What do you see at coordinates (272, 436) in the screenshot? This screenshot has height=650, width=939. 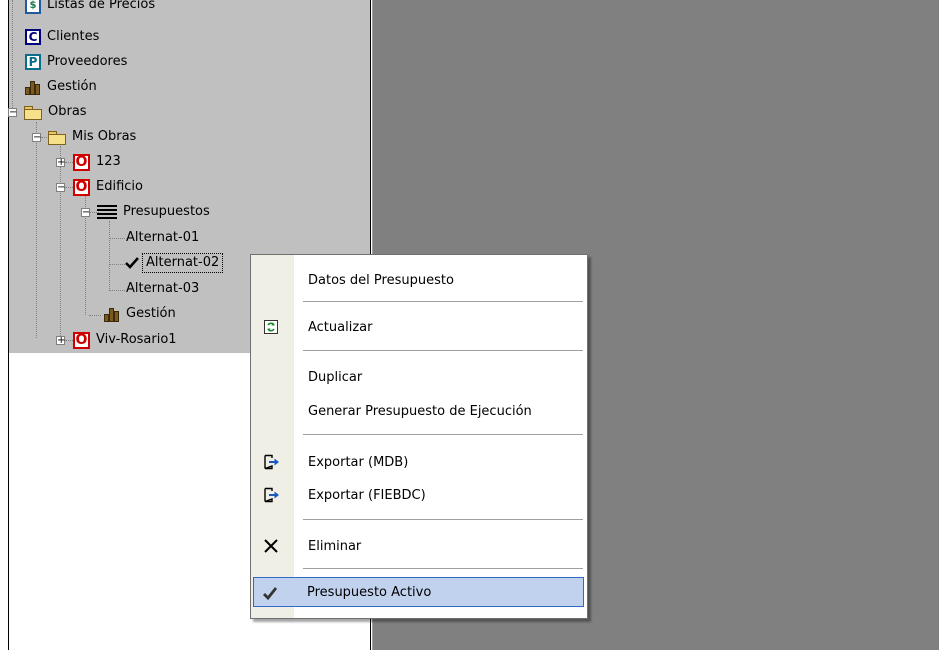 I see `menu-icon-gutter` at bounding box center [272, 436].